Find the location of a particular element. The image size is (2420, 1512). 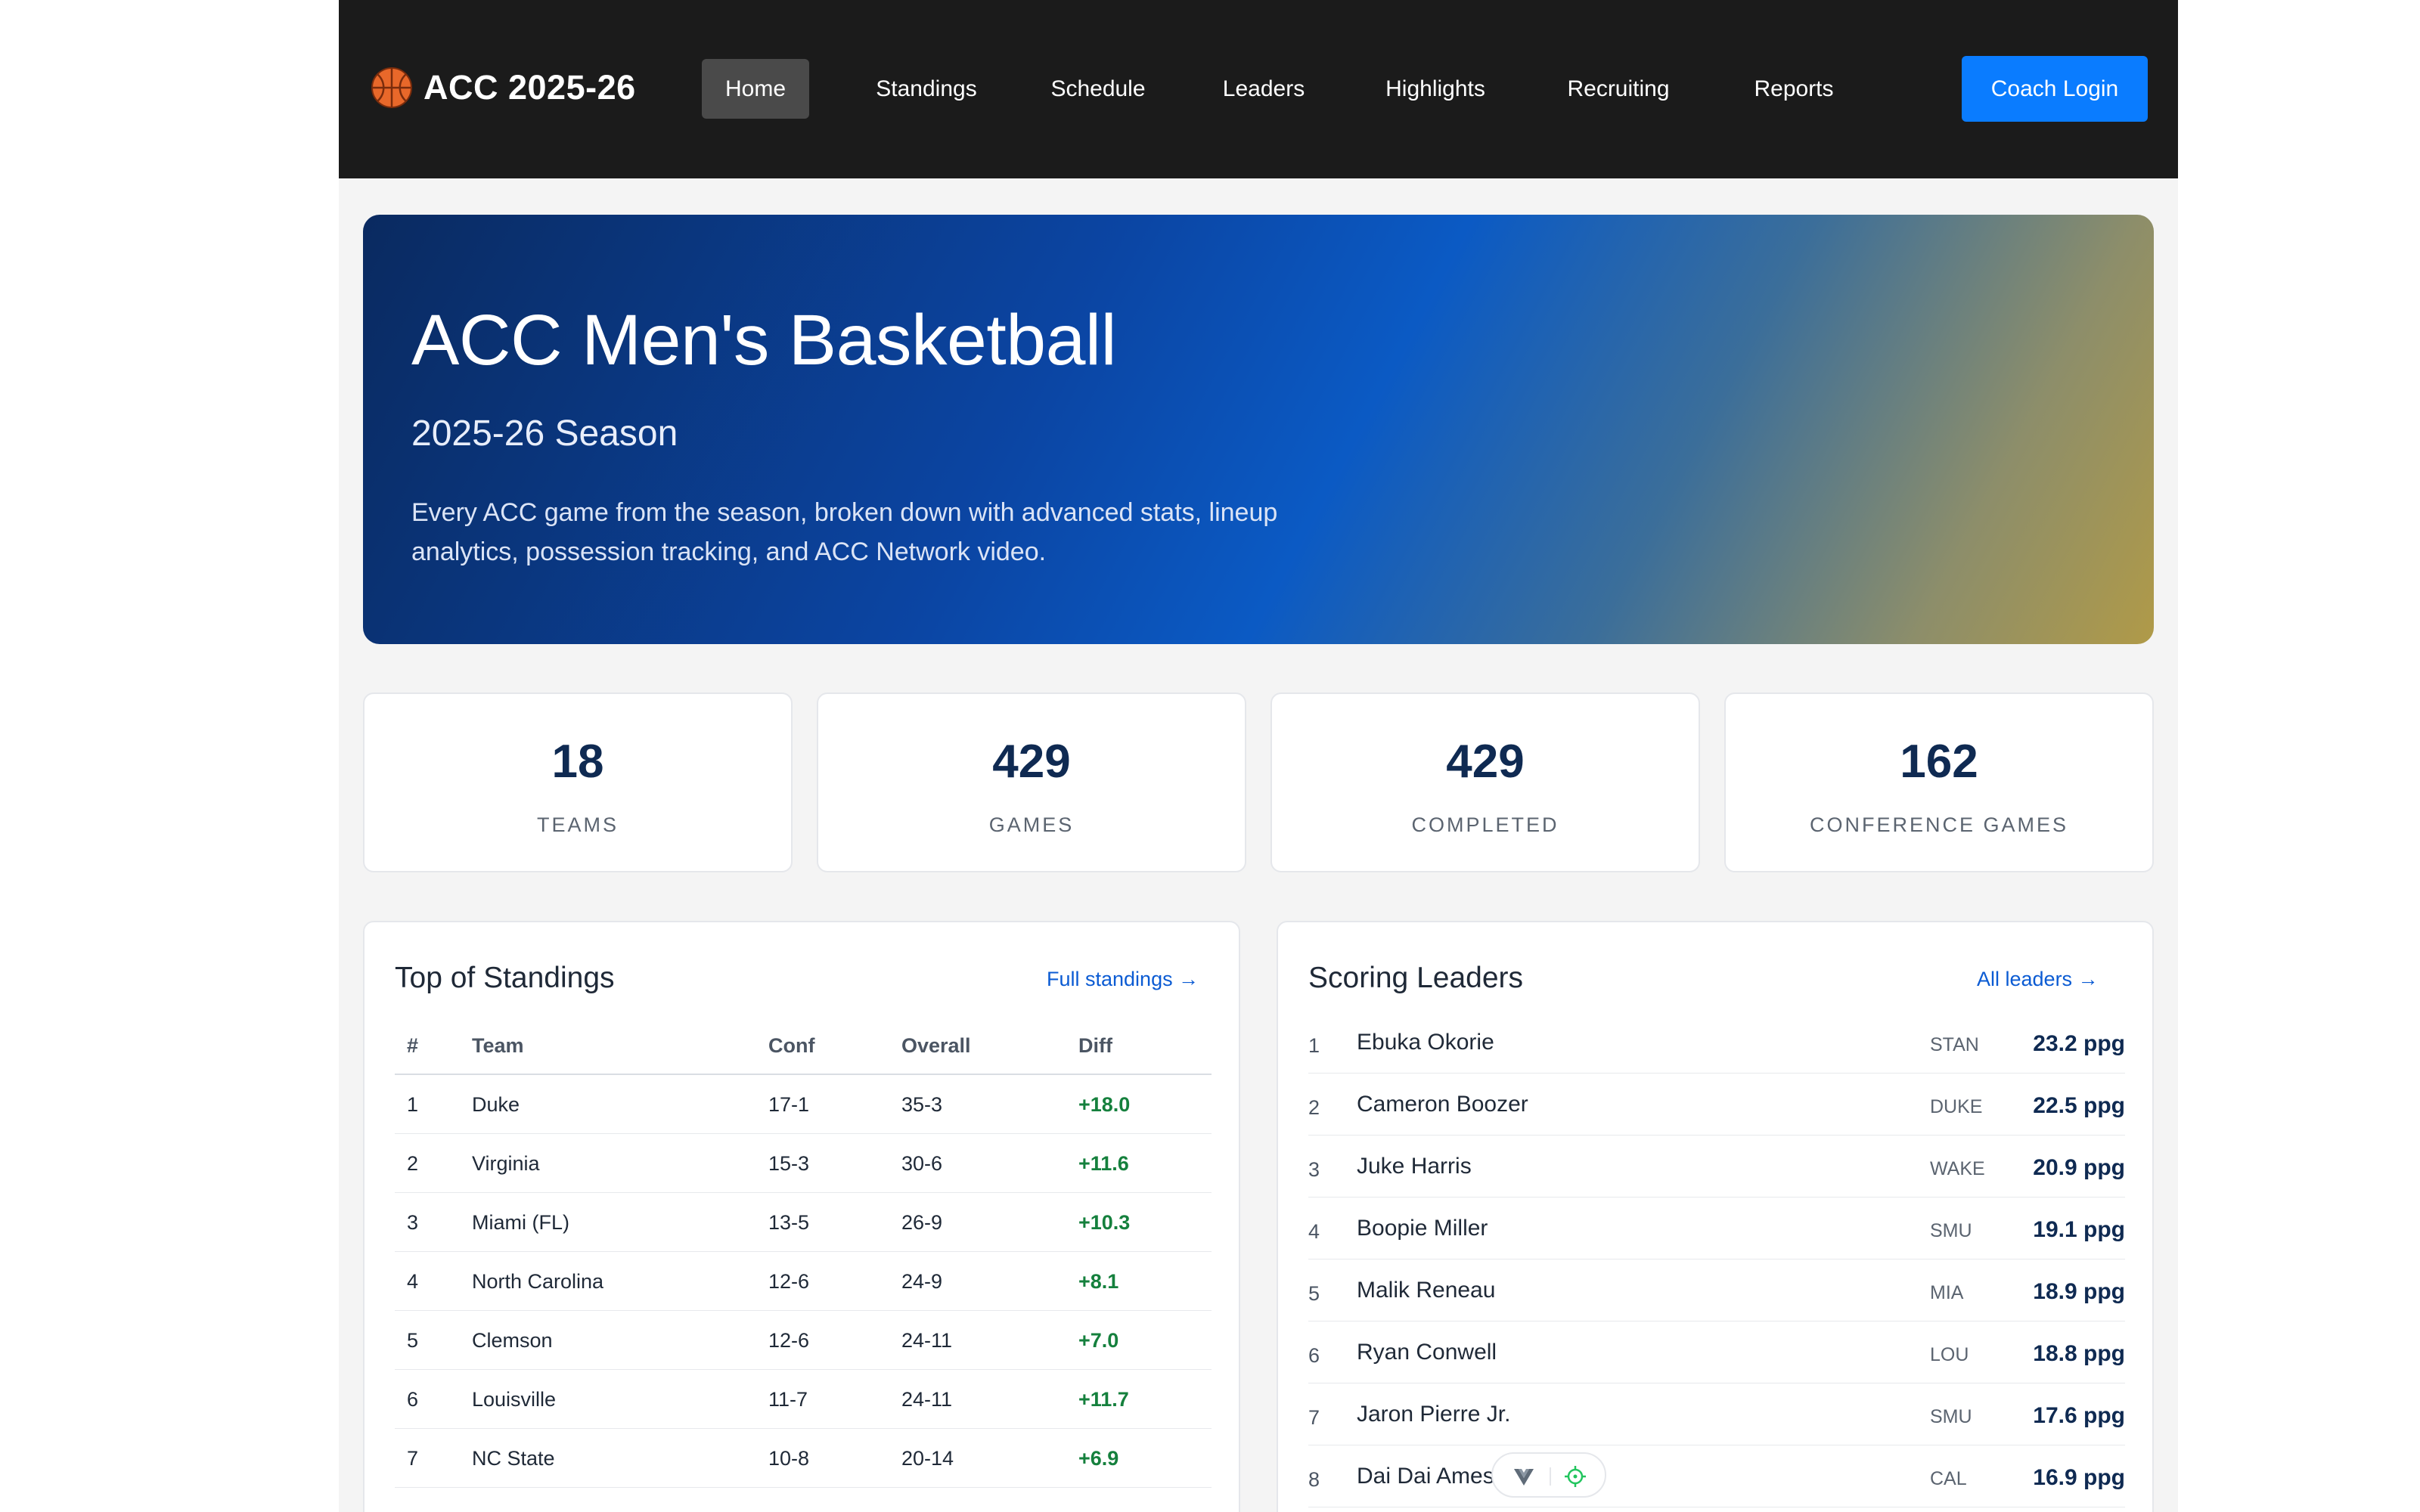

leader-name: Ryan Conwell is located at coordinates (1427, 1353).